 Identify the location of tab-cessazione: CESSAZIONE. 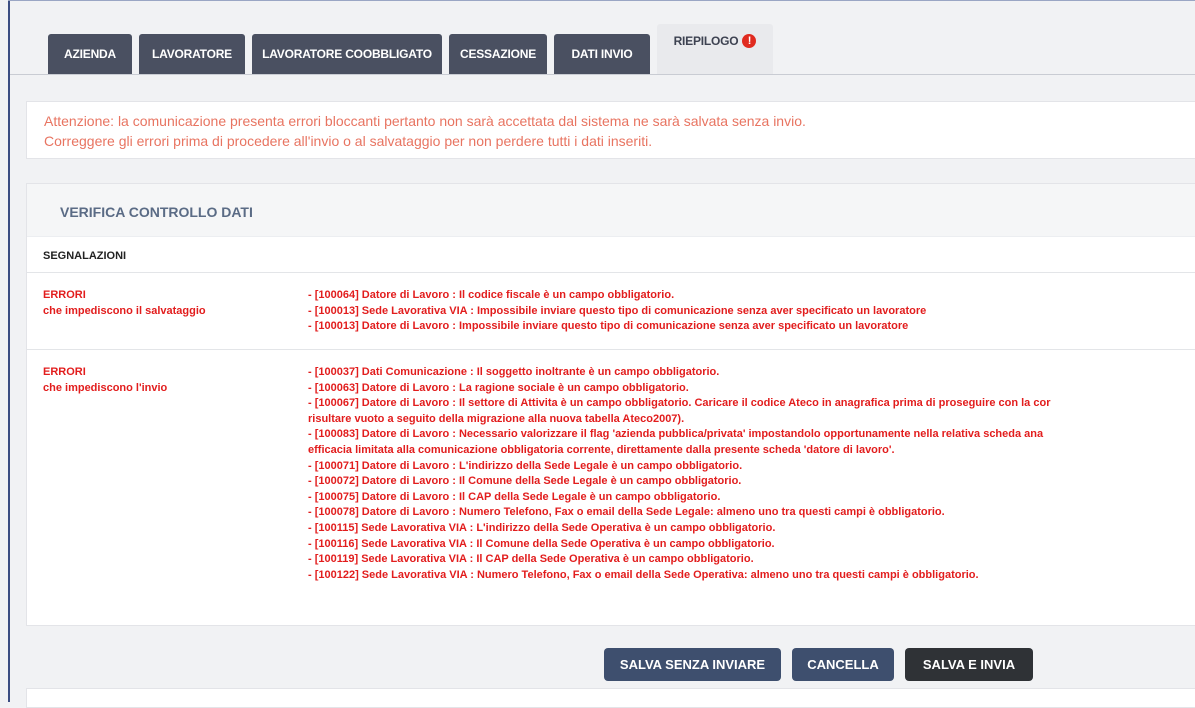
(498, 54).